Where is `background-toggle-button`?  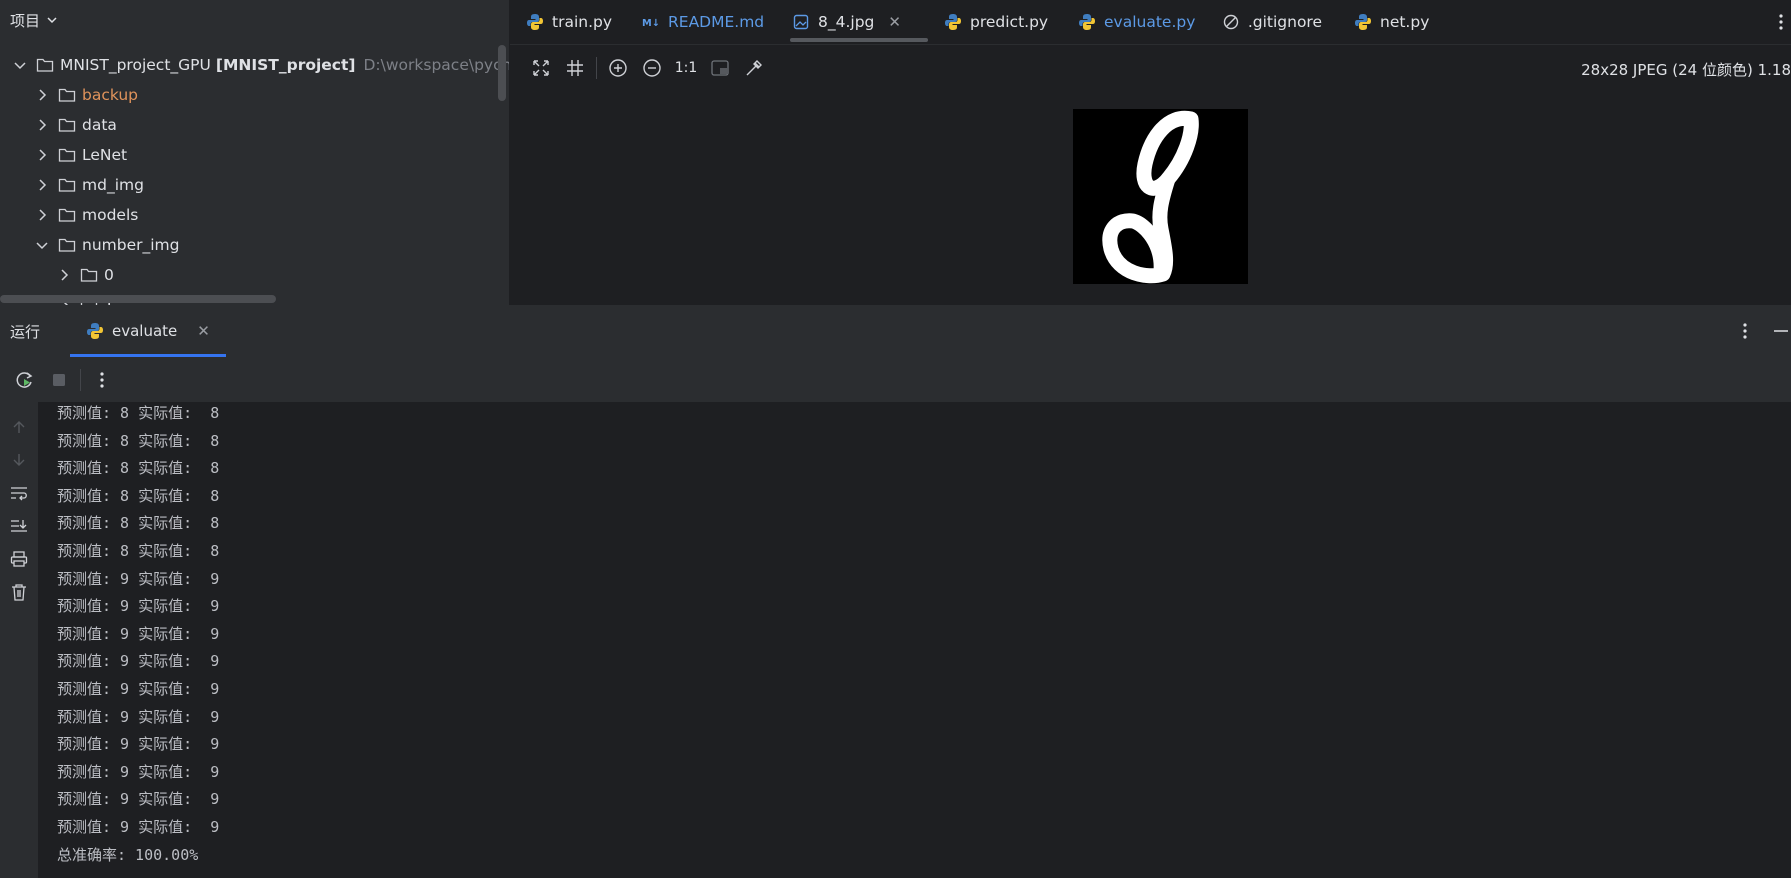 background-toggle-button is located at coordinates (720, 68).